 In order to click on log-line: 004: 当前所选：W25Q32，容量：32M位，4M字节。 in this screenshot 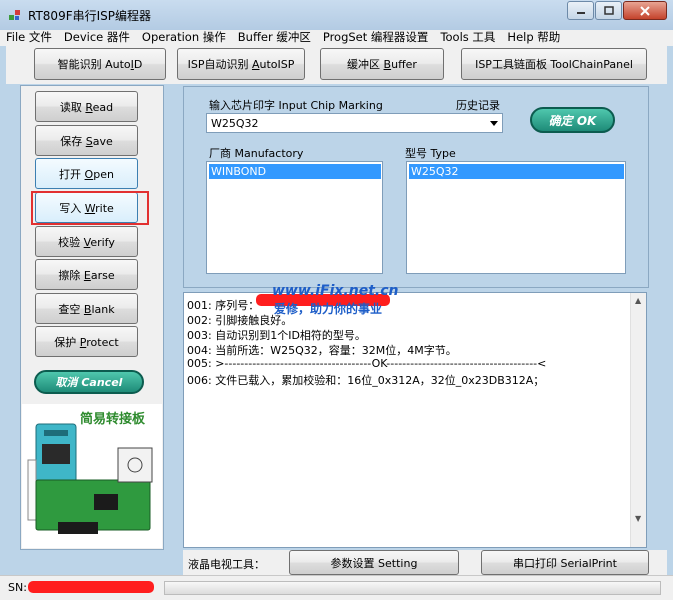, I will do `click(322, 350)`.